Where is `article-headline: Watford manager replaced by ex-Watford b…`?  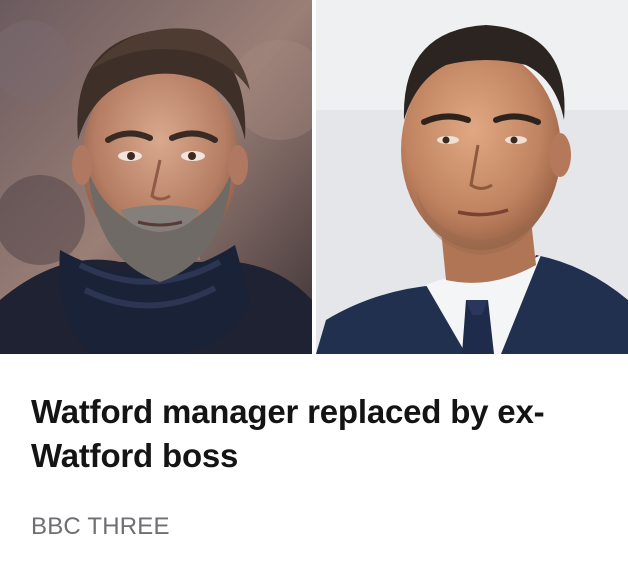 article-headline: Watford manager replaced by ex-Watford b… is located at coordinates (311, 434).